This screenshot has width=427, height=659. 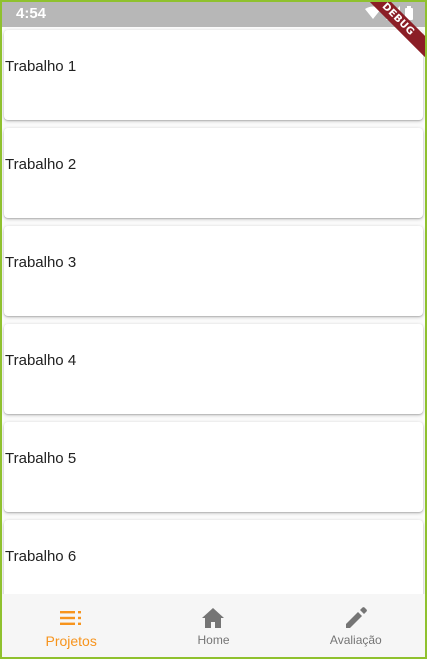 I want to click on project-card: Trabalho 3, so click(x=213, y=271).